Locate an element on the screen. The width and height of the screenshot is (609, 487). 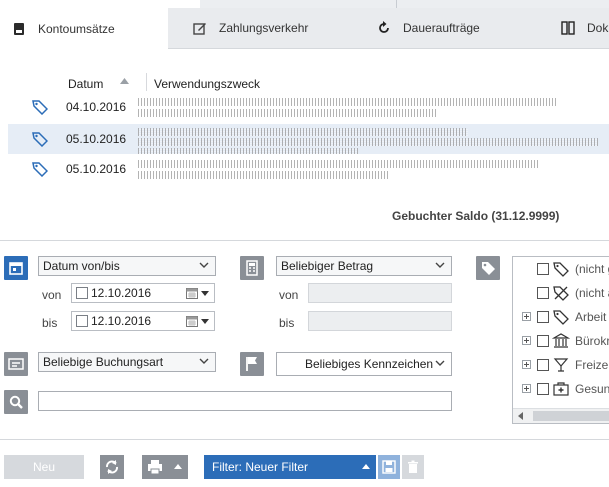
refresh-button is located at coordinates (112, 467).